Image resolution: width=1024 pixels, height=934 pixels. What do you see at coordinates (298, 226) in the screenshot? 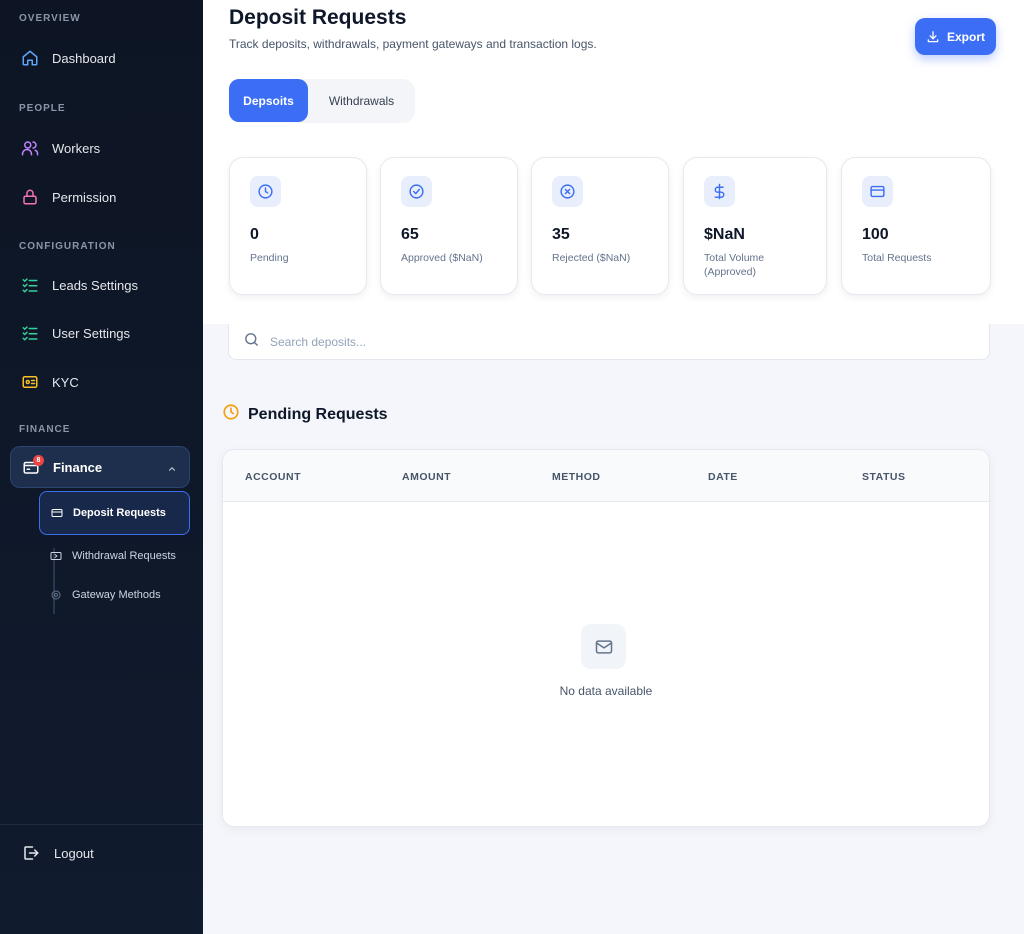
I see `stat-card-pending: 0 Pending` at bounding box center [298, 226].